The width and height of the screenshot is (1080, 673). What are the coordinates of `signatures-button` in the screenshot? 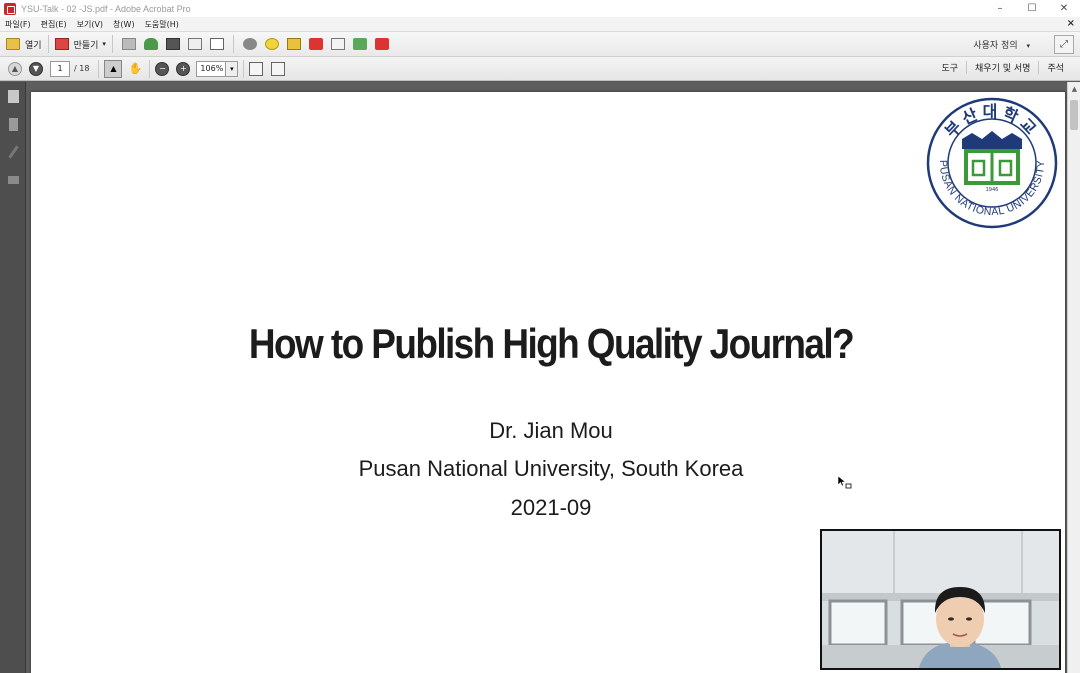 It's located at (13, 180).